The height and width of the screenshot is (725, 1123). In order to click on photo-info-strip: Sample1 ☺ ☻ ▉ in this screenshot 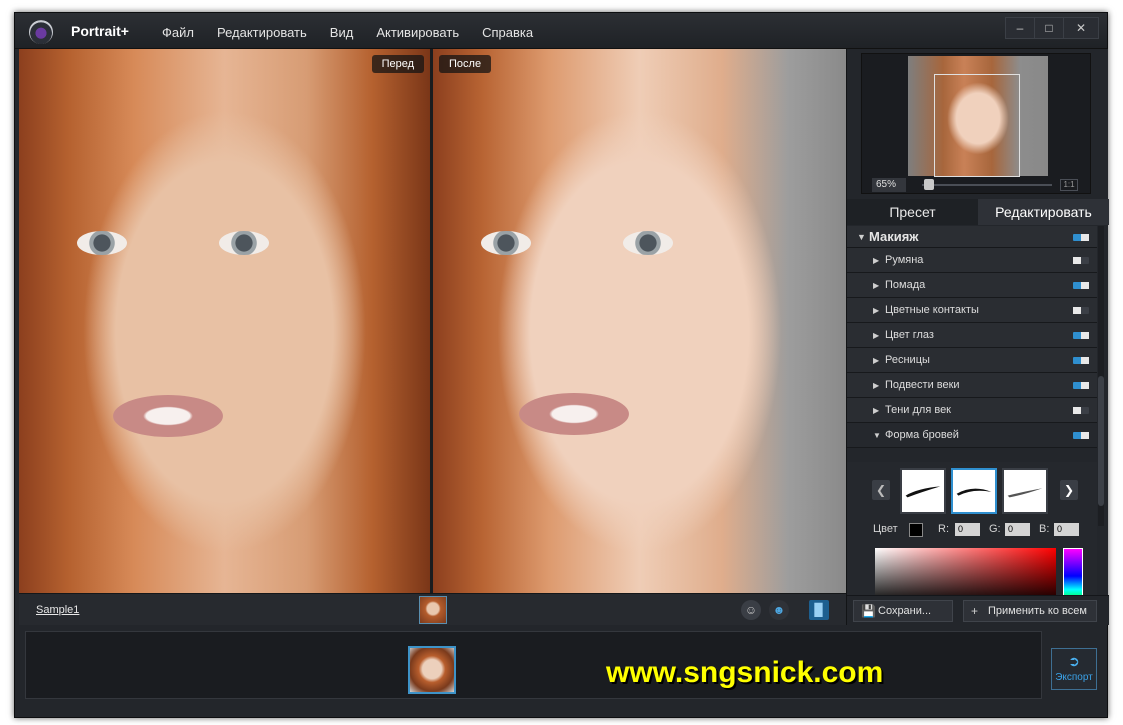, I will do `click(432, 609)`.